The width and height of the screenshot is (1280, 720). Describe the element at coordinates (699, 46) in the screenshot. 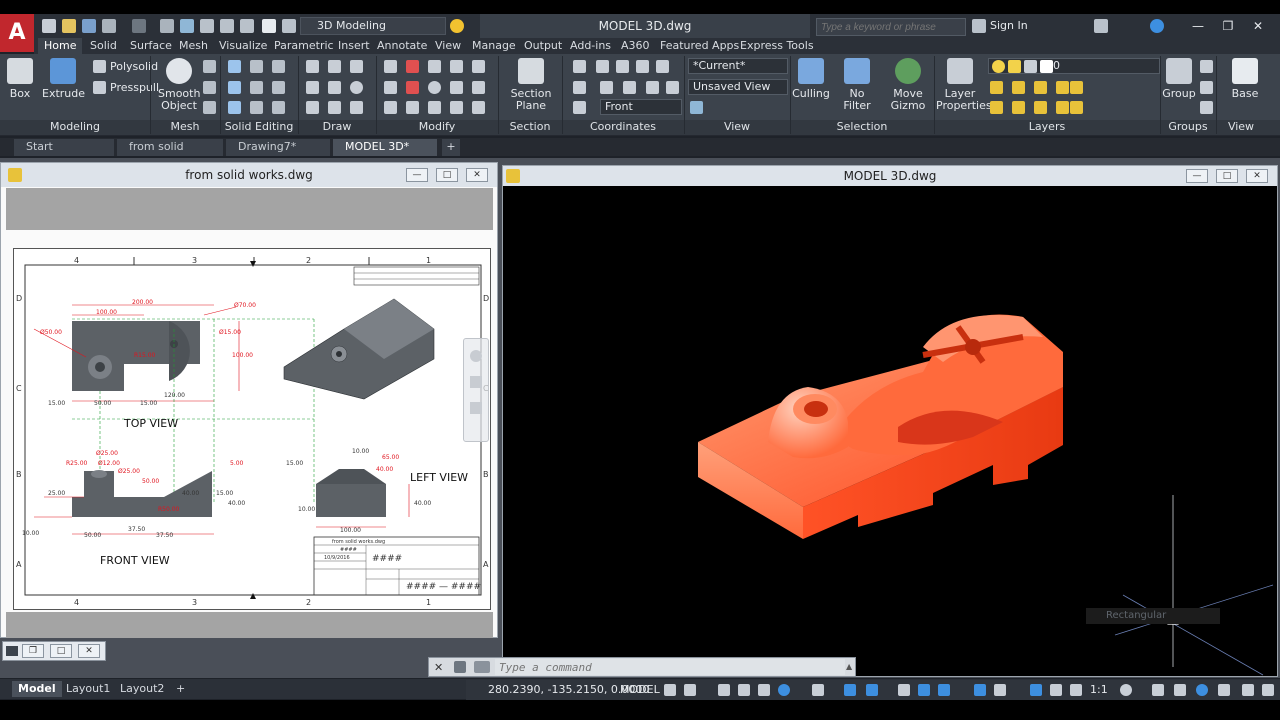

I see `tab-featured-apps: Featured Apps` at that location.